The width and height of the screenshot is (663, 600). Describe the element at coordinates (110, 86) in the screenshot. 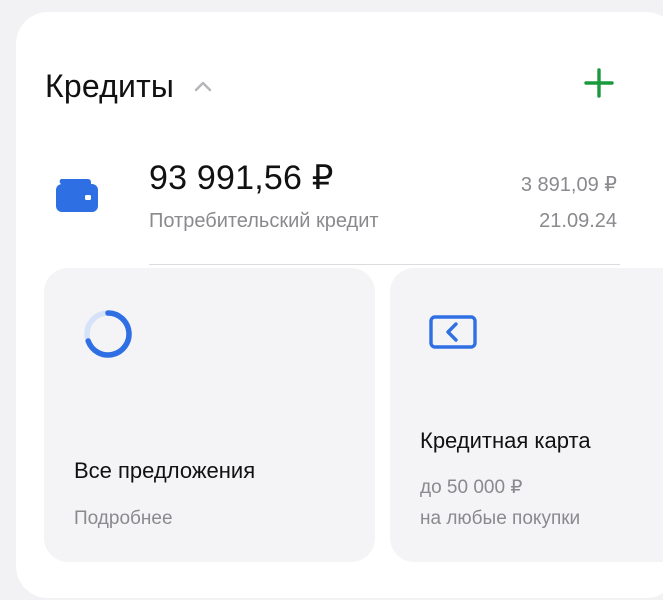

I see `section-title: Кредиты` at that location.